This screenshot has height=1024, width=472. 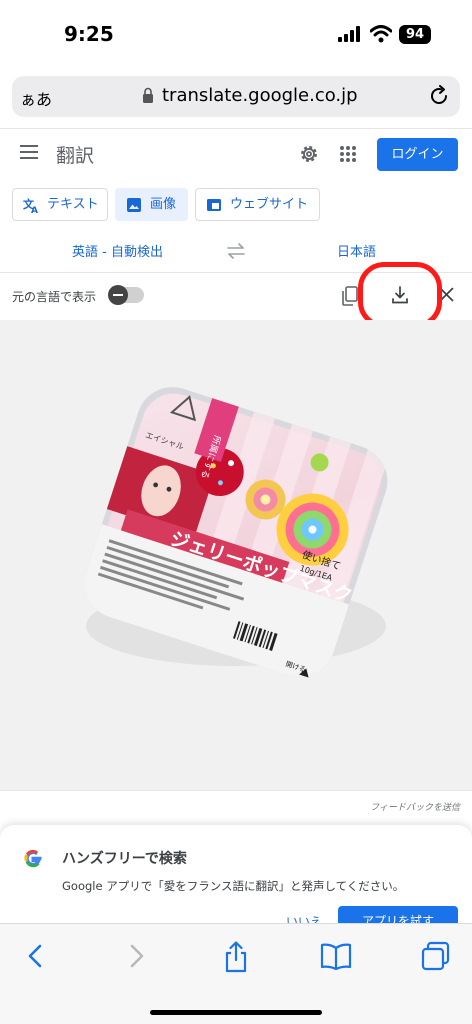 What do you see at coordinates (54, 297) in the screenshot?
I see `show-original-label: 元の言語で表示` at bounding box center [54, 297].